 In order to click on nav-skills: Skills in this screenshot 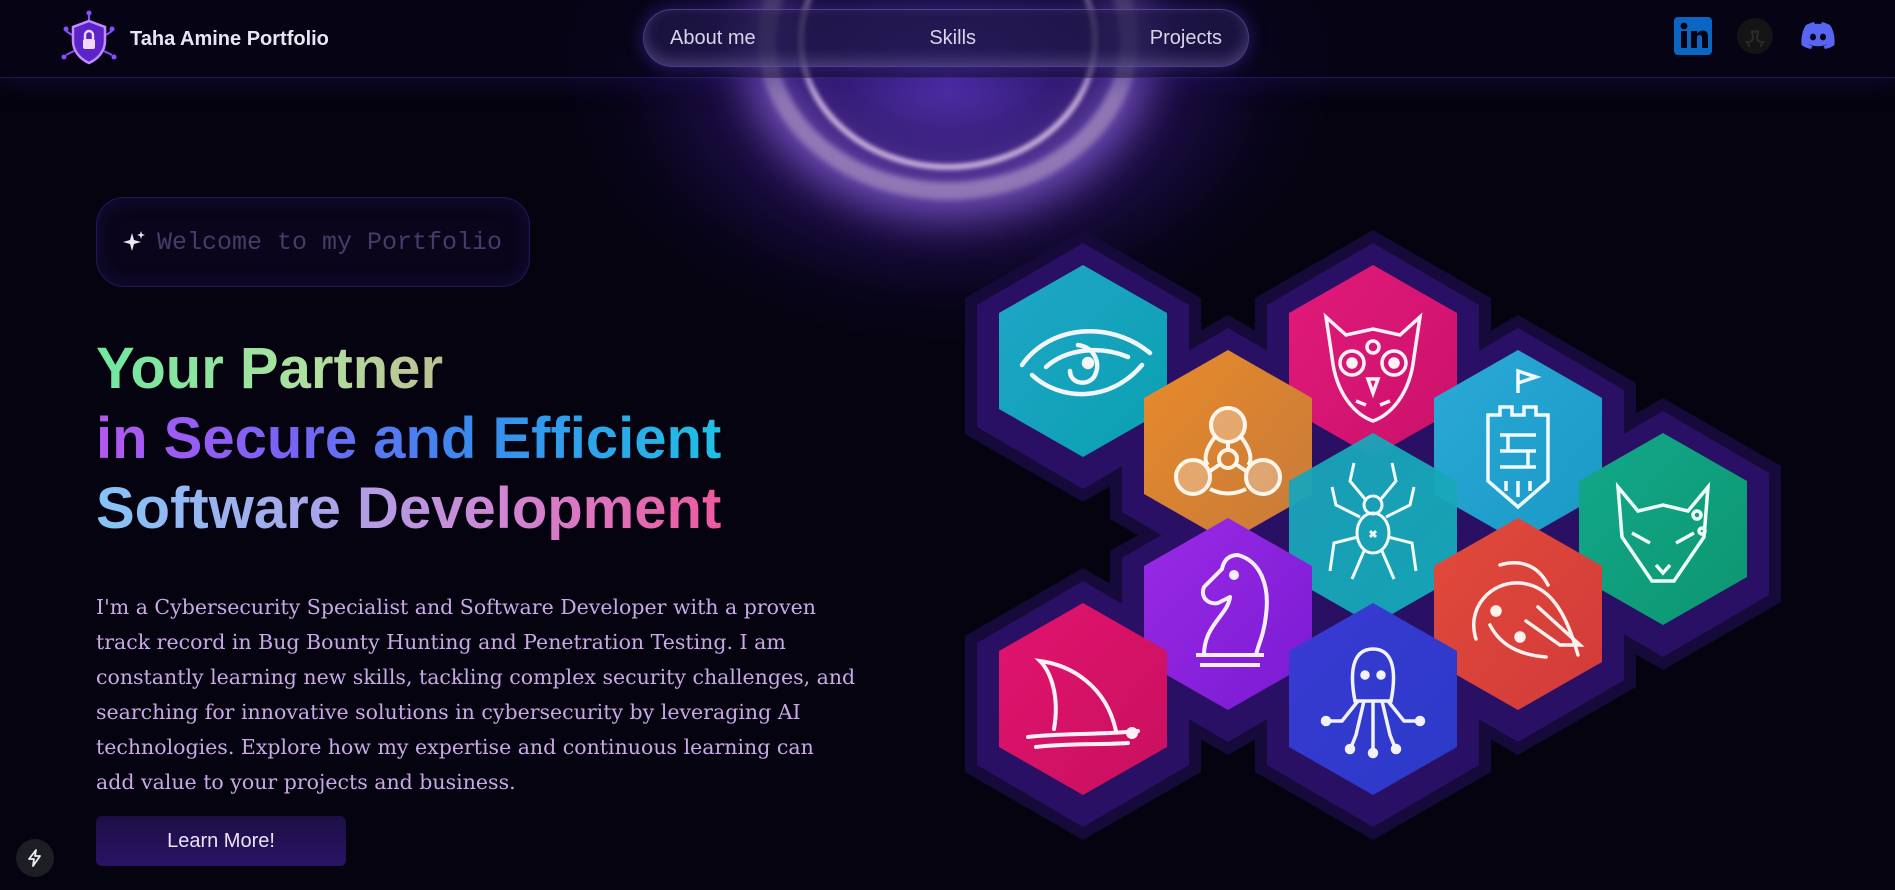, I will do `click(952, 38)`.